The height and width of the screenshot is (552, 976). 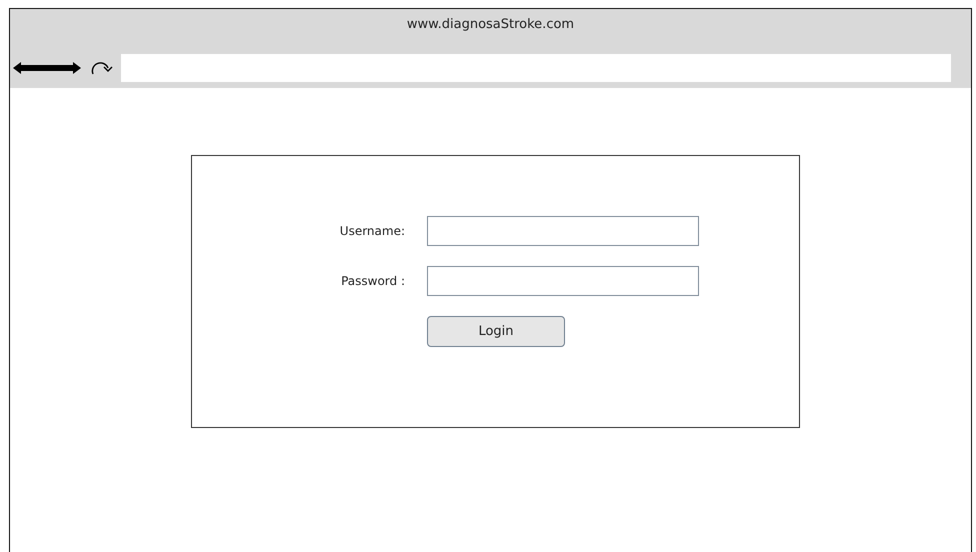 What do you see at coordinates (496, 331) in the screenshot?
I see `login-button: Login` at bounding box center [496, 331].